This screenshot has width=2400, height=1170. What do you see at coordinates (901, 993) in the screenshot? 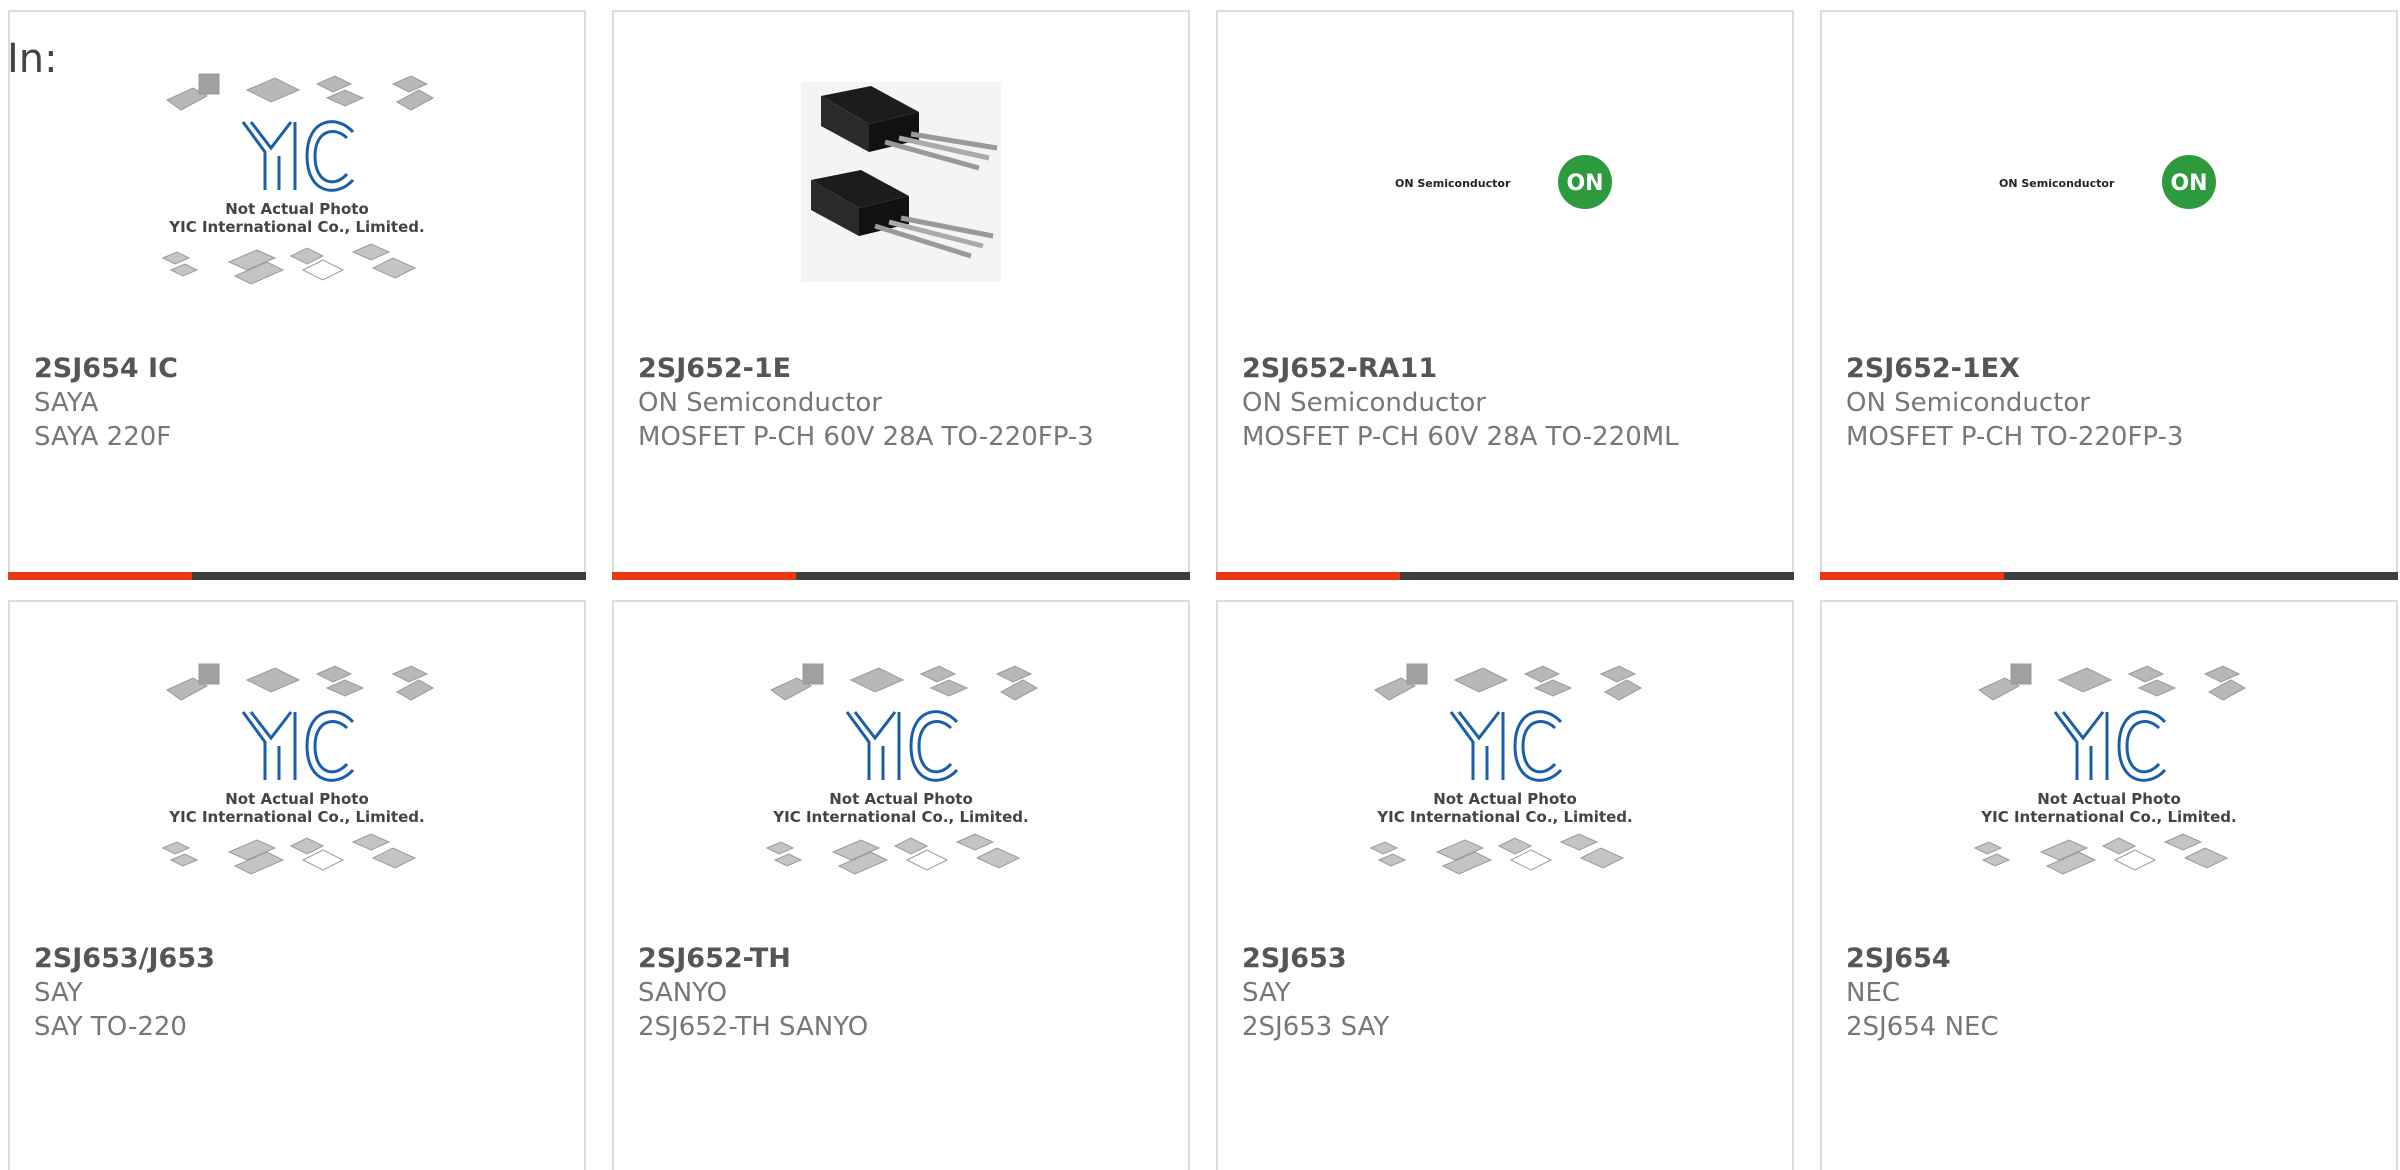
I see `product-info: 2SJ652-TH SANYO 2SJ652-TH SANYO` at bounding box center [901, 993].